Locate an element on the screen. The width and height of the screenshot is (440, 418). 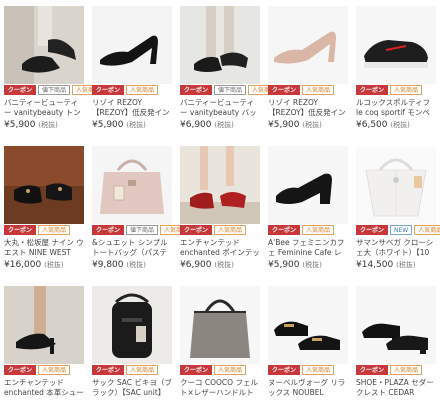
product-price: ¥9,800 (税抜) is located at coordinates (119, 265).